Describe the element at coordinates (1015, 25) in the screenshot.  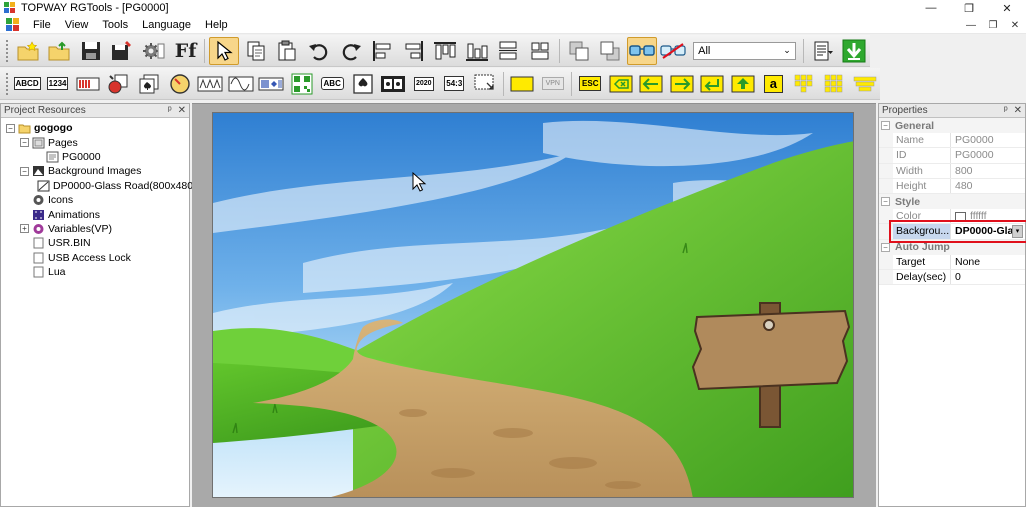
I see `document-close-button: ✕` at that location.